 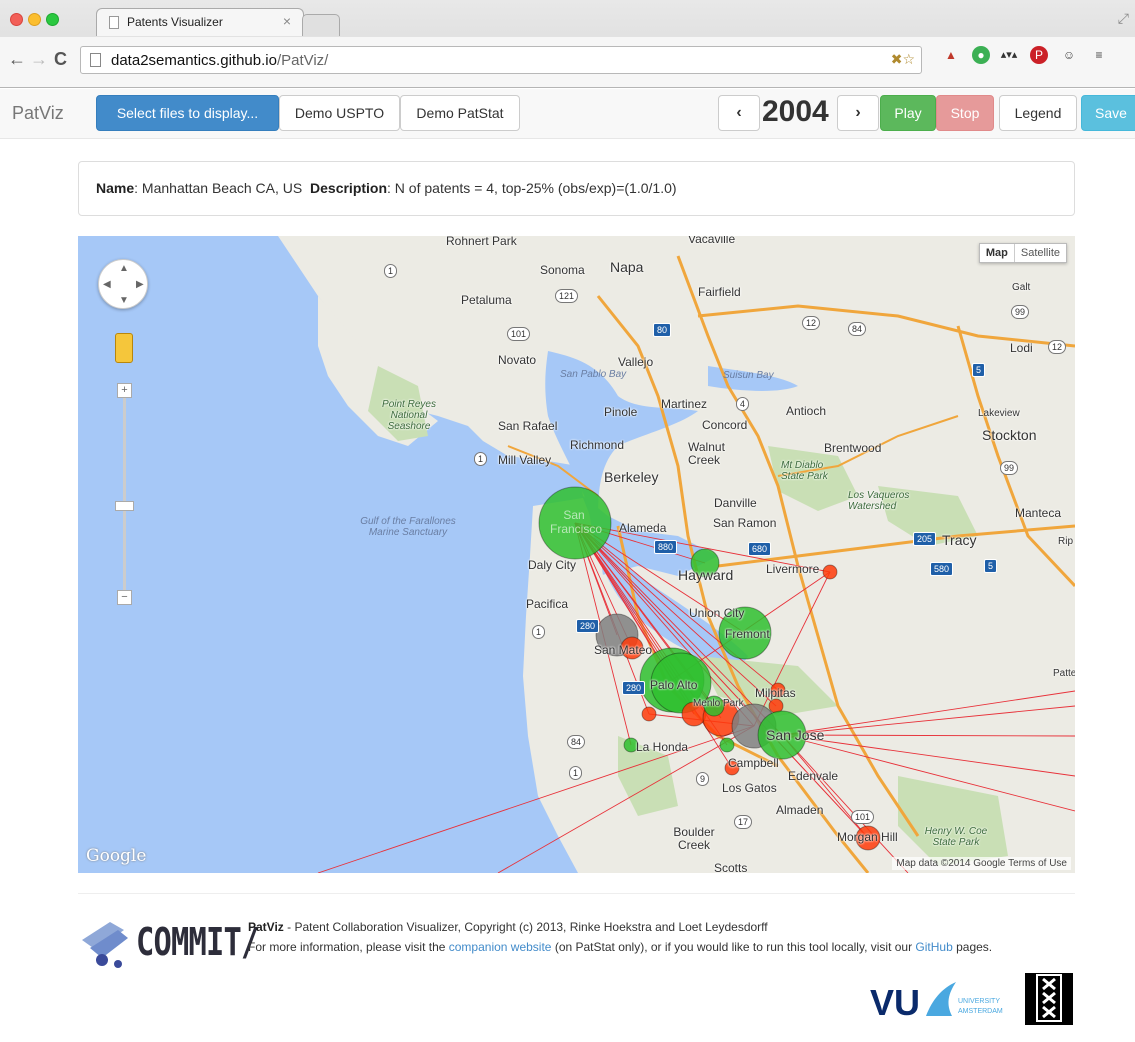 I want to click on highway-shield: 4, so click(x=743, y=404).